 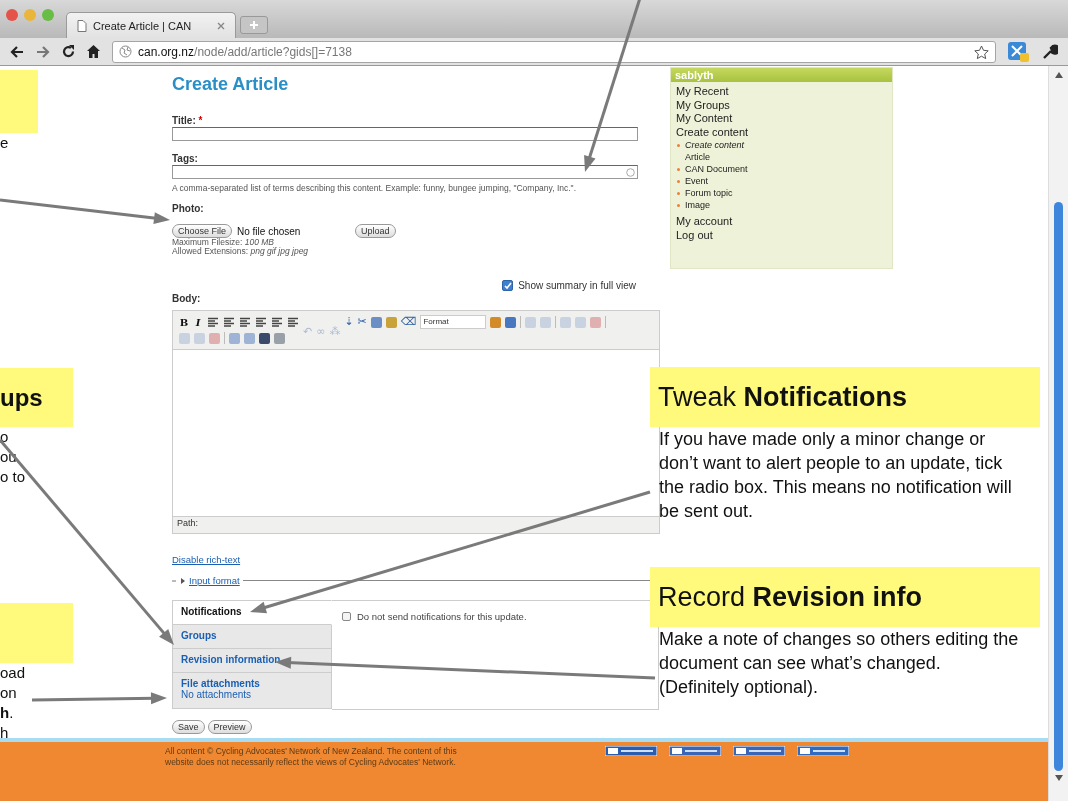 I want to click on user-name: sablyth, so click(x=781, y=75).